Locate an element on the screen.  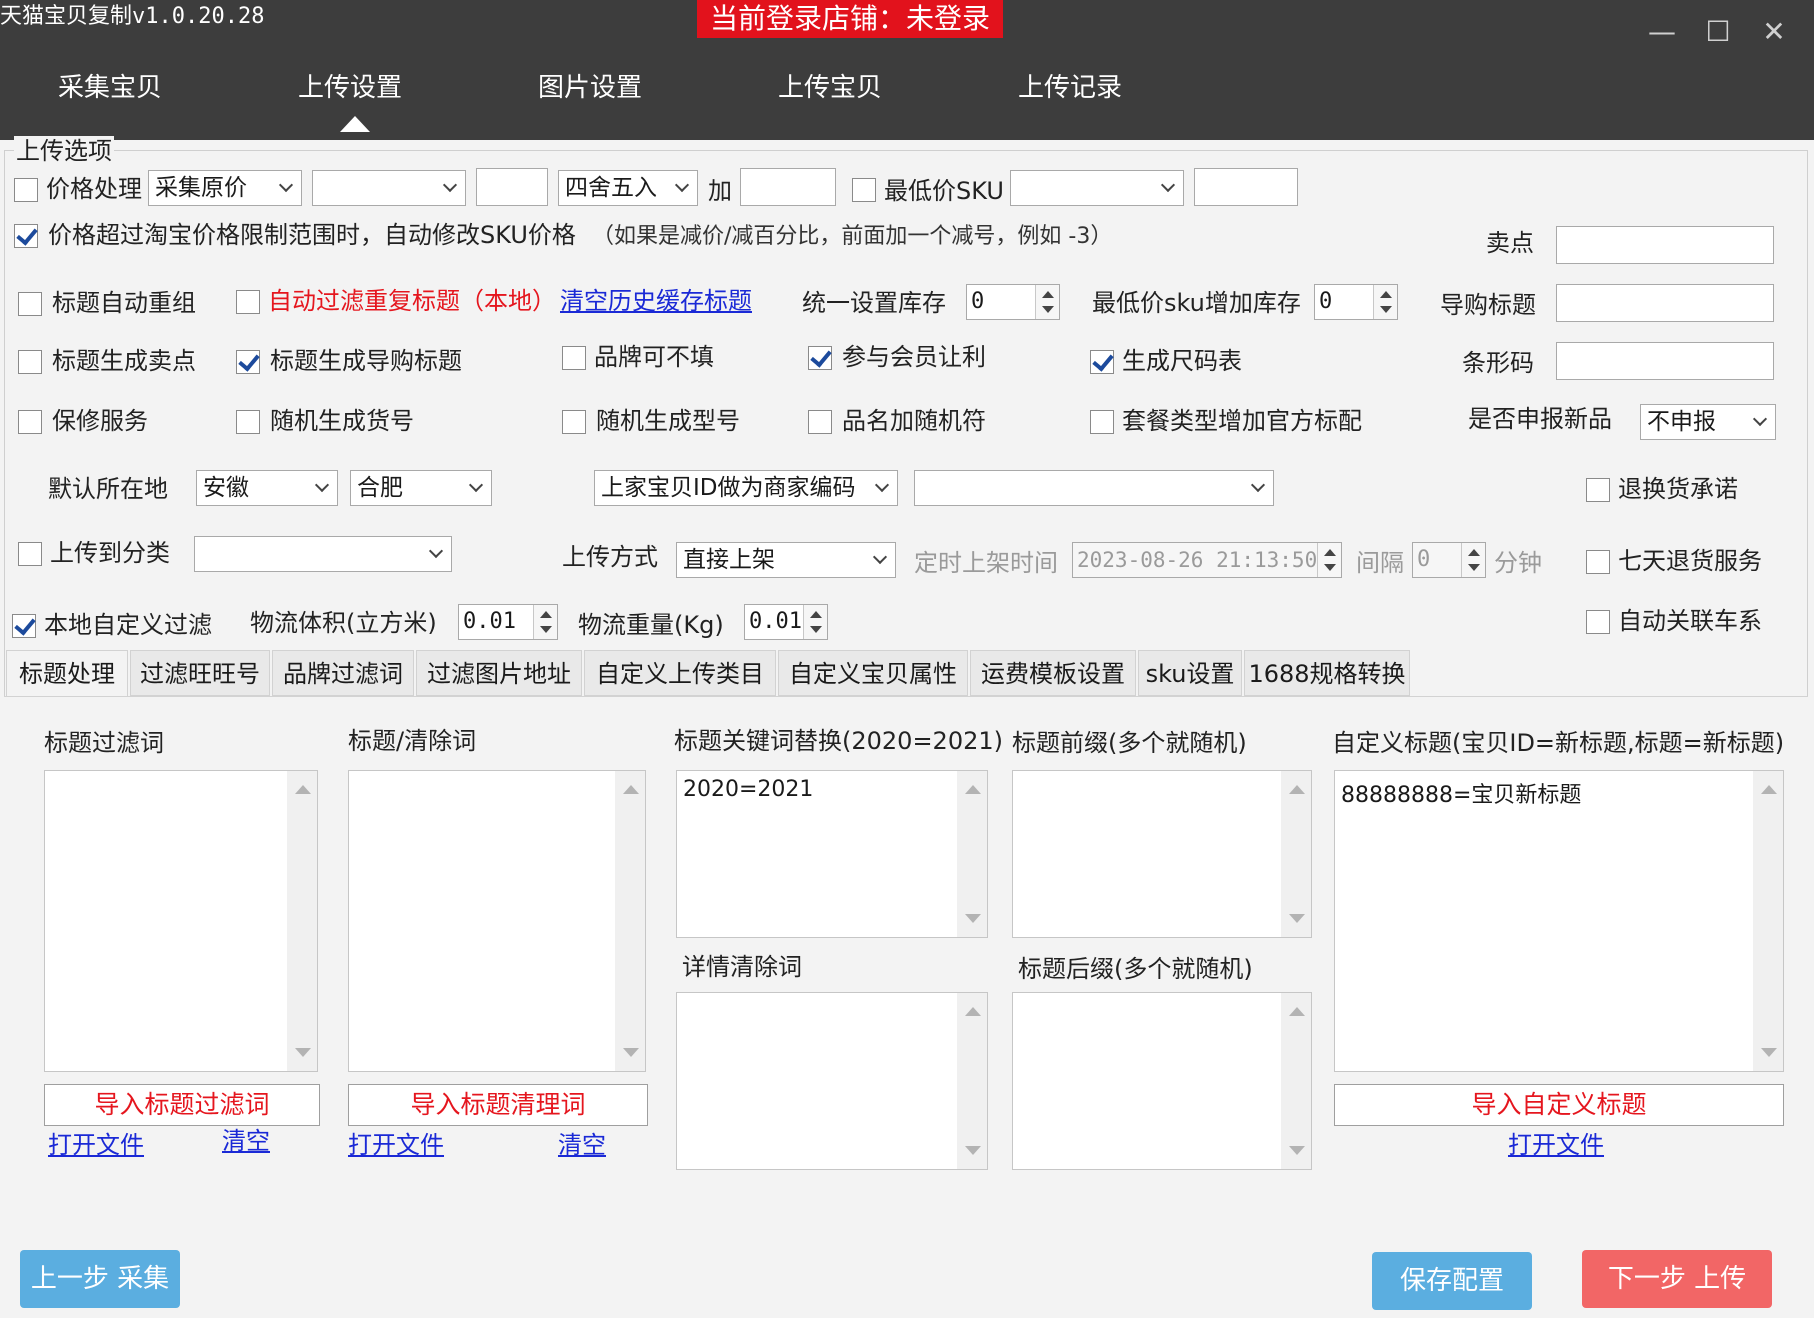
suffix-textarea is located at coordinates (1162, 1081).